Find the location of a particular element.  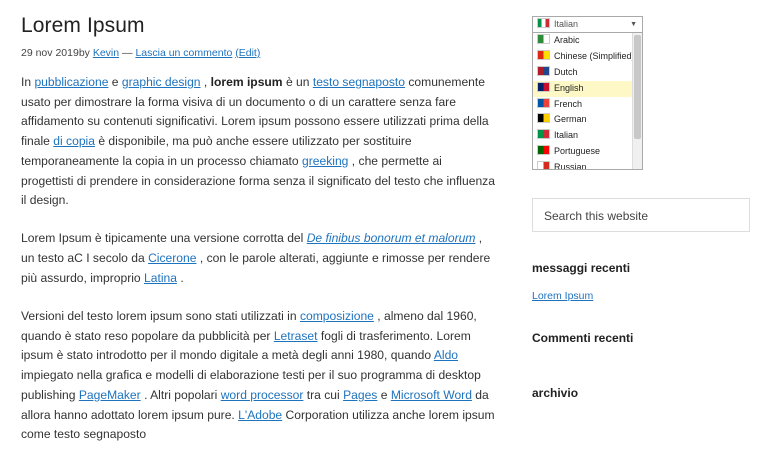

link-latina: Latina is located at coordinates (160, 278).